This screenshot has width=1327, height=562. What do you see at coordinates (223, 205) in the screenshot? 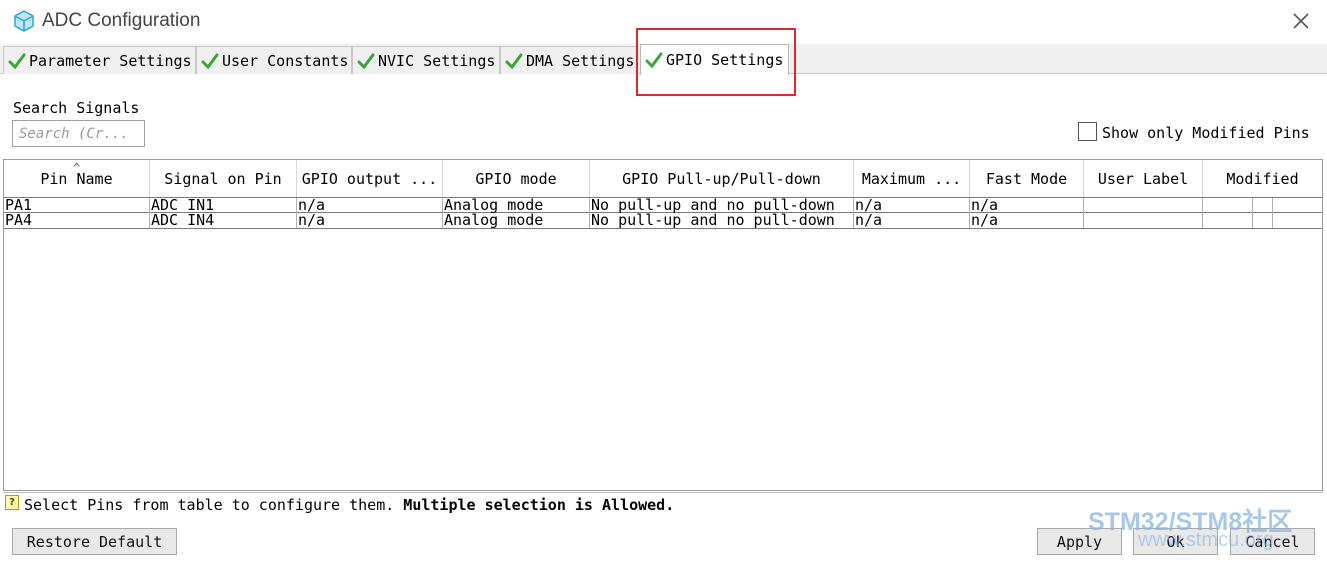
I see `signal-cell: ADC_IN1` at bounding box center [223, 205].